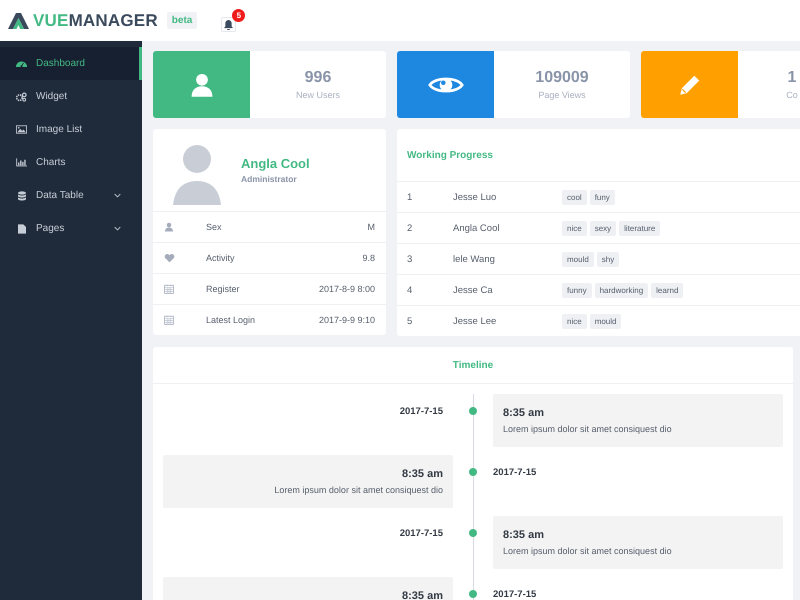 The image size is (800, 600). I want to click on info-value: 2017-8-9 8:00, so click(346, 289).